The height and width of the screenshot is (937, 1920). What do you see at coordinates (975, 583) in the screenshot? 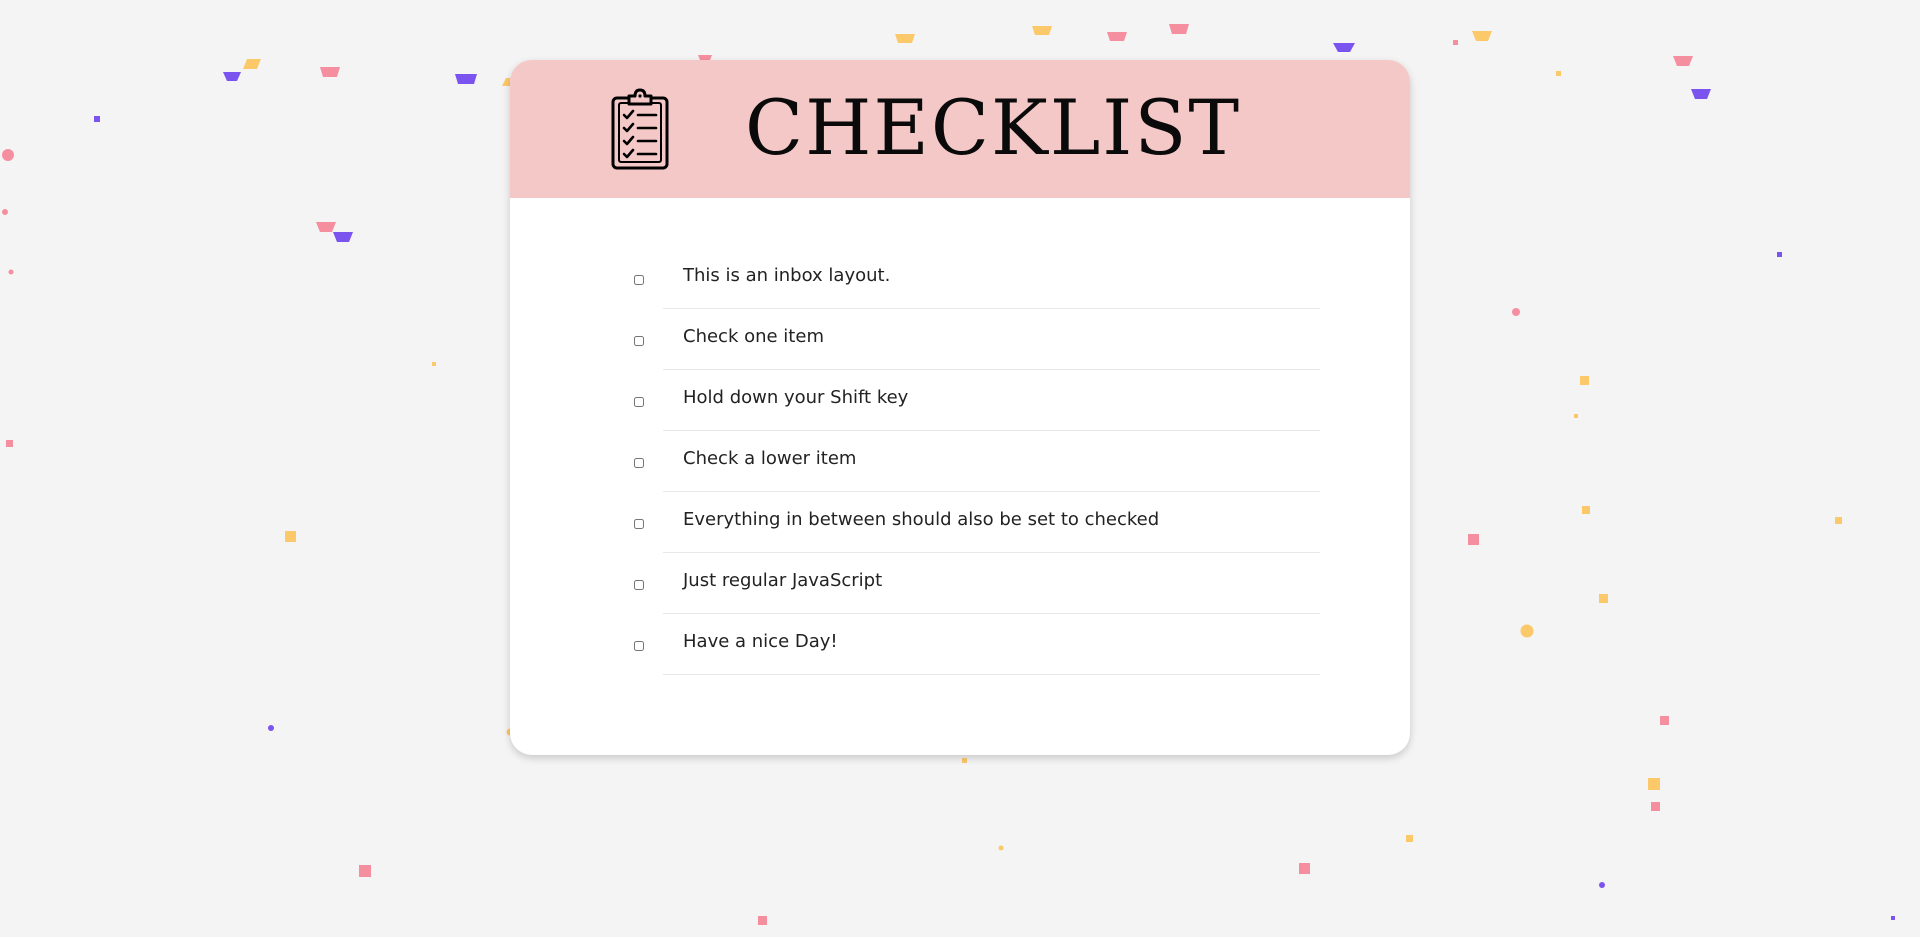
I see `checklist-item: Just regular JavaScript` at bounding box center [975, 583].